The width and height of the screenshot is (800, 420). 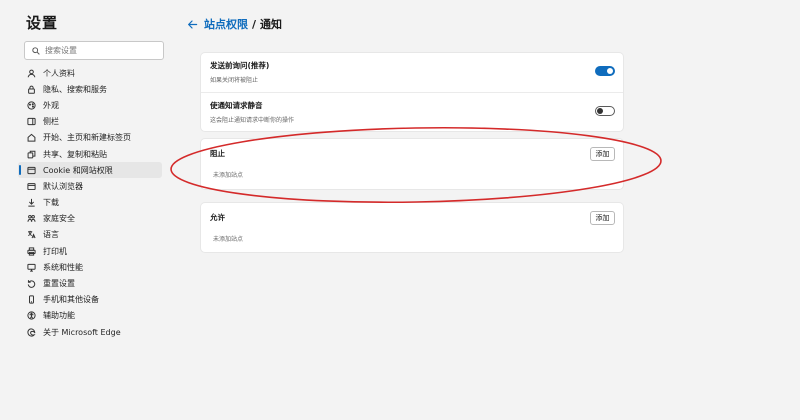 I want to click on home-icon, so click(x=31, y=137).